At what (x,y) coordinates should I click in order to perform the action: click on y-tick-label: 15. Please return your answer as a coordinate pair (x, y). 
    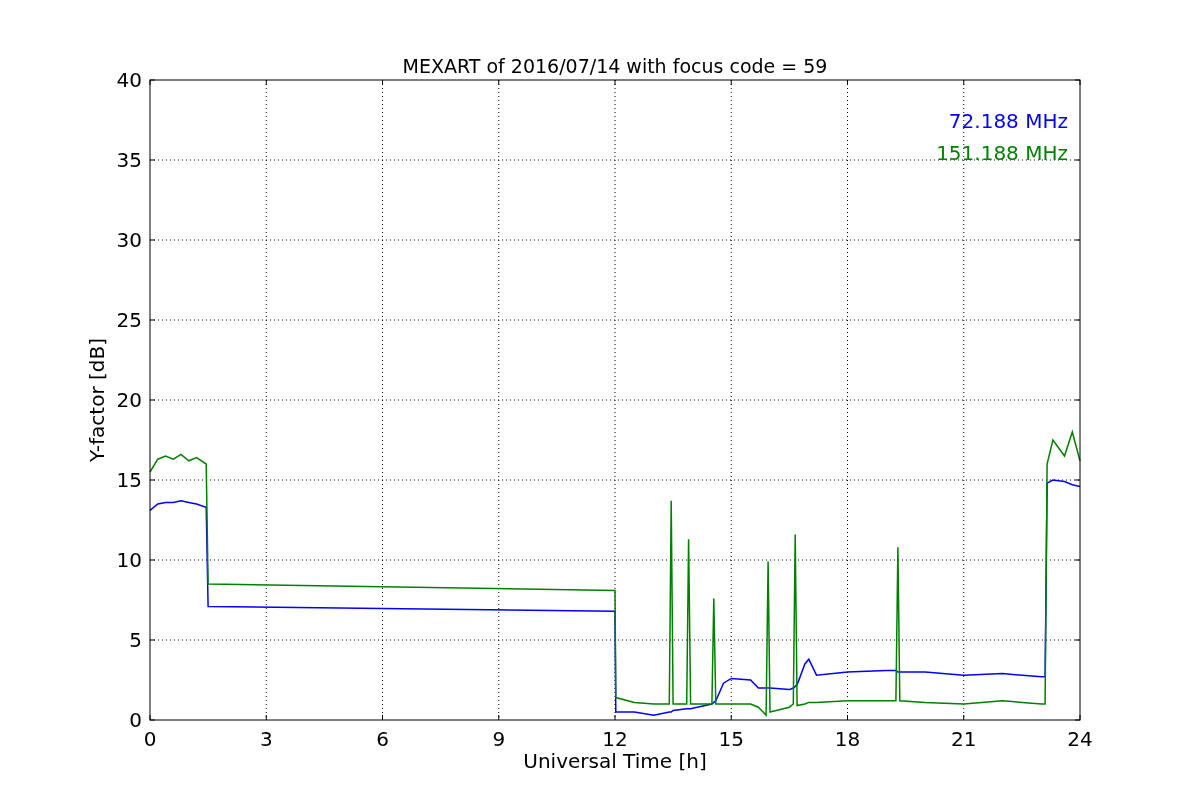
    Looking at the image, I should click on (129, 480).